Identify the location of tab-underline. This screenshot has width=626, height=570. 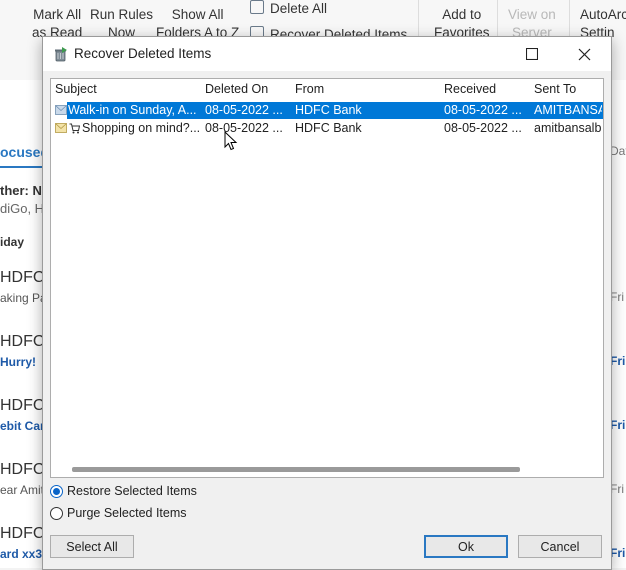
(22, 167).